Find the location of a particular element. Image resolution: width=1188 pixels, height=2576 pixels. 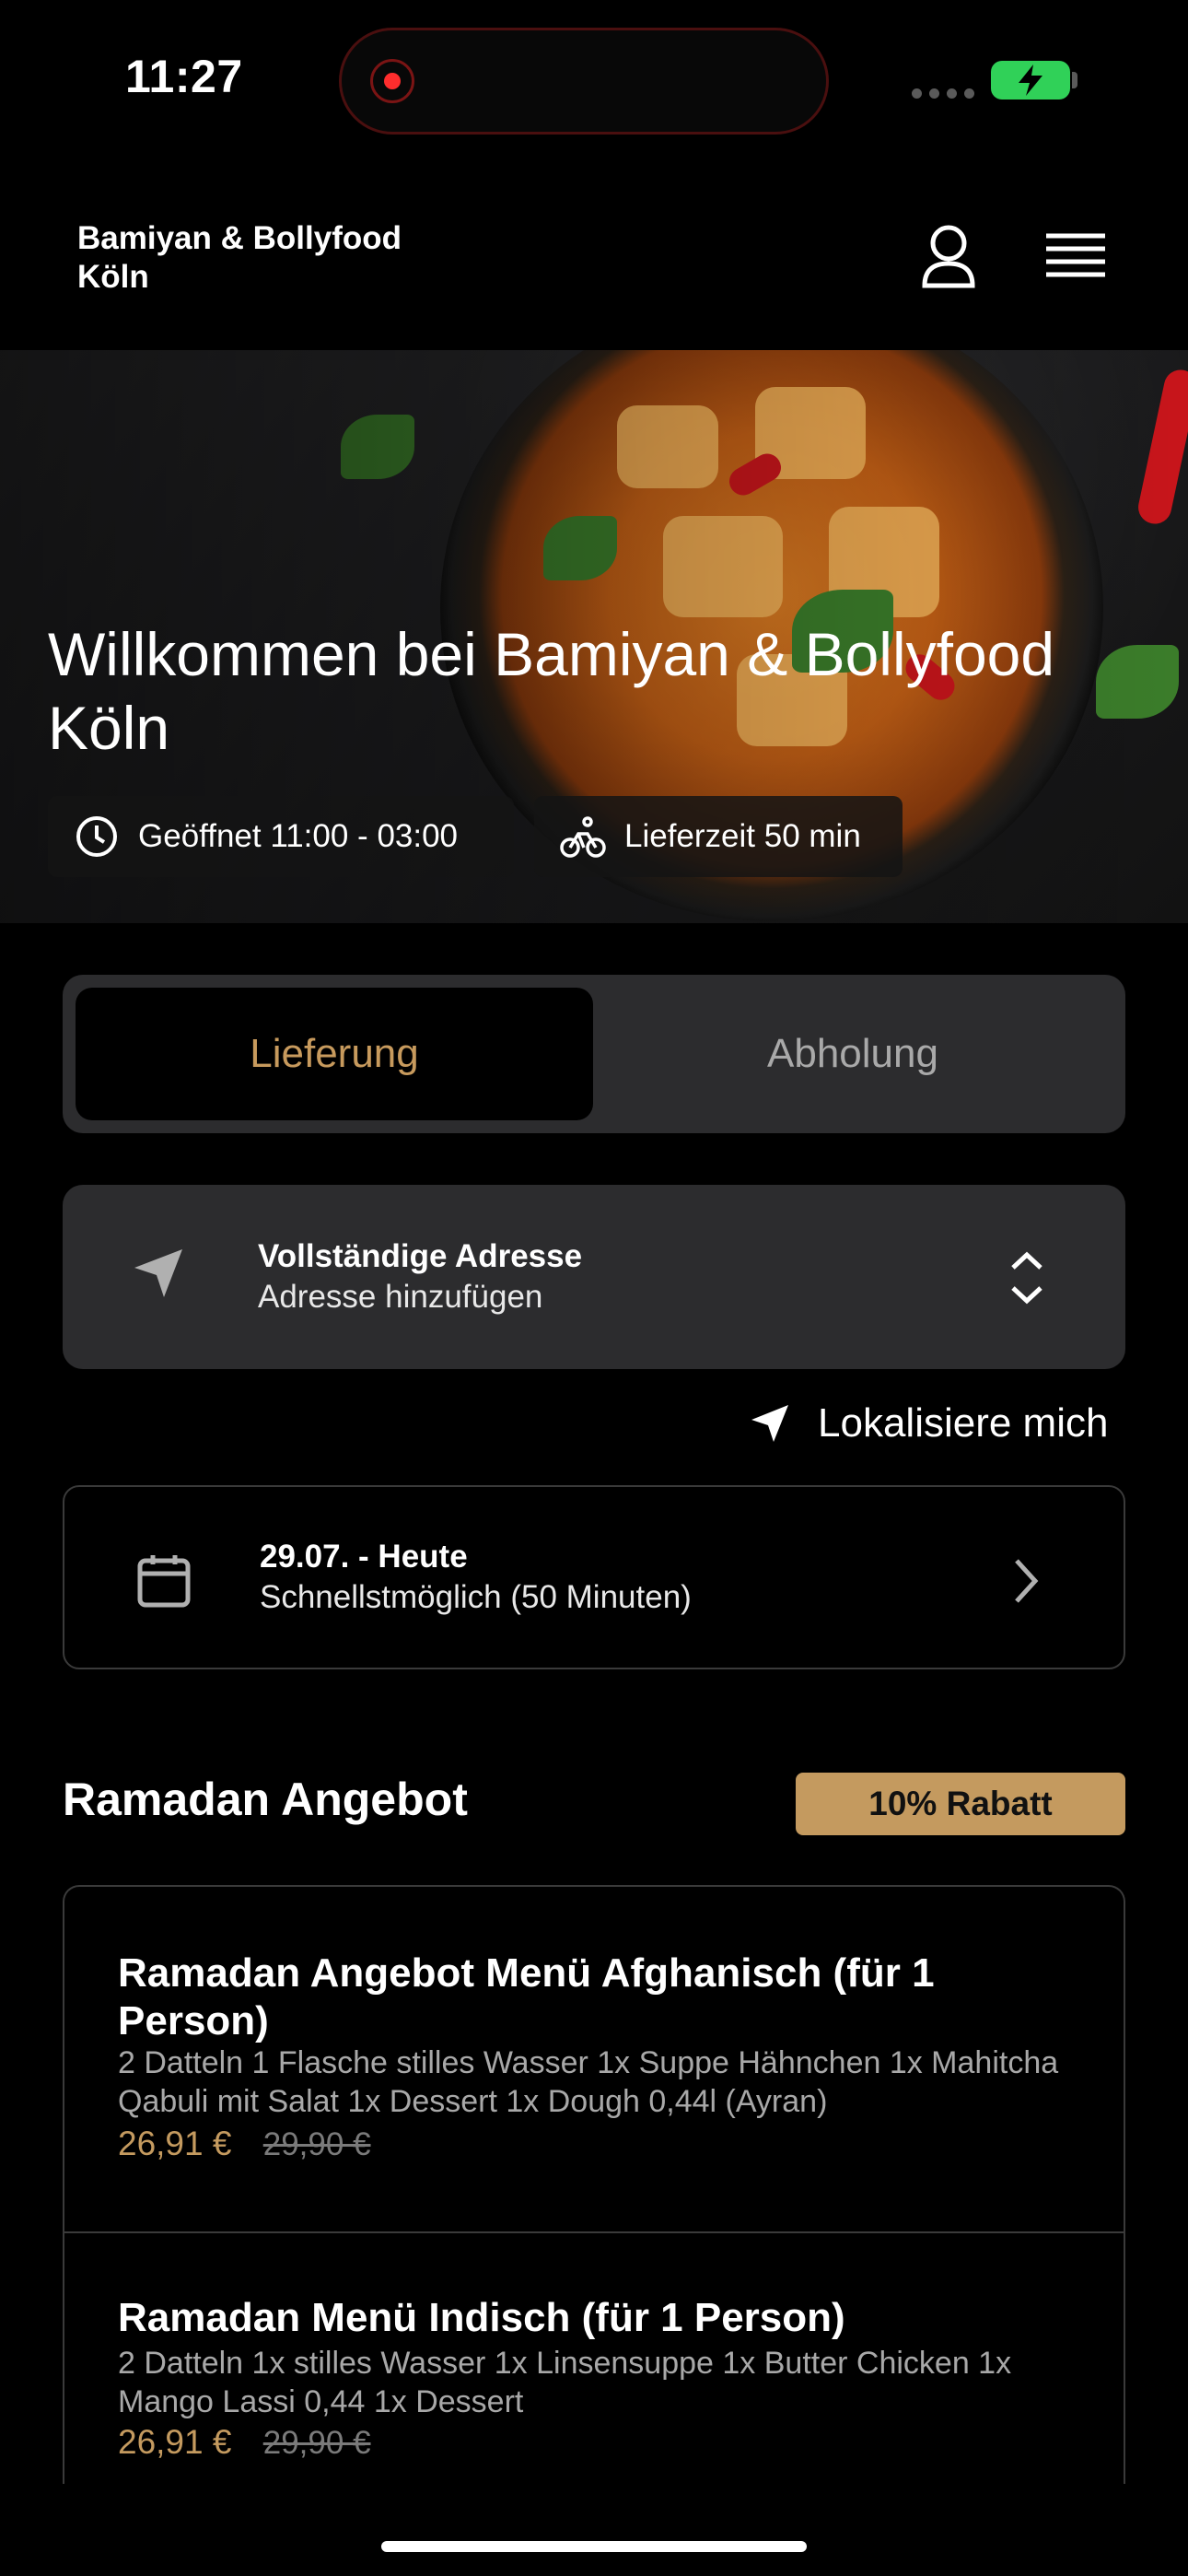

address-selector is located at coordinates (594, 1277).